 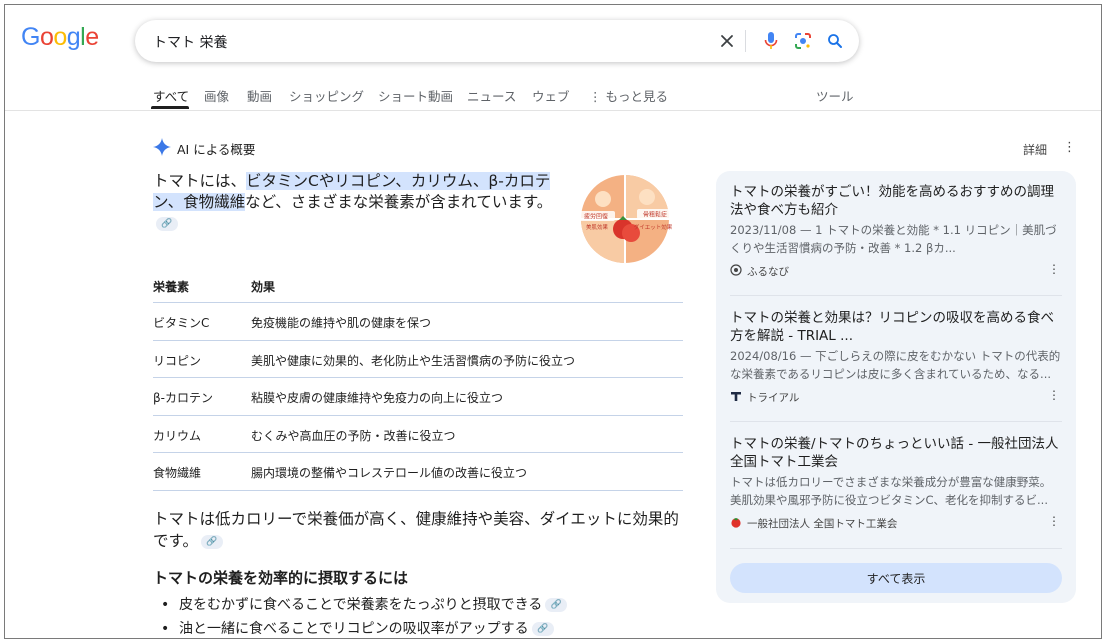 I want to click on tab-web: ウェブ, so click(x=551, y=95).